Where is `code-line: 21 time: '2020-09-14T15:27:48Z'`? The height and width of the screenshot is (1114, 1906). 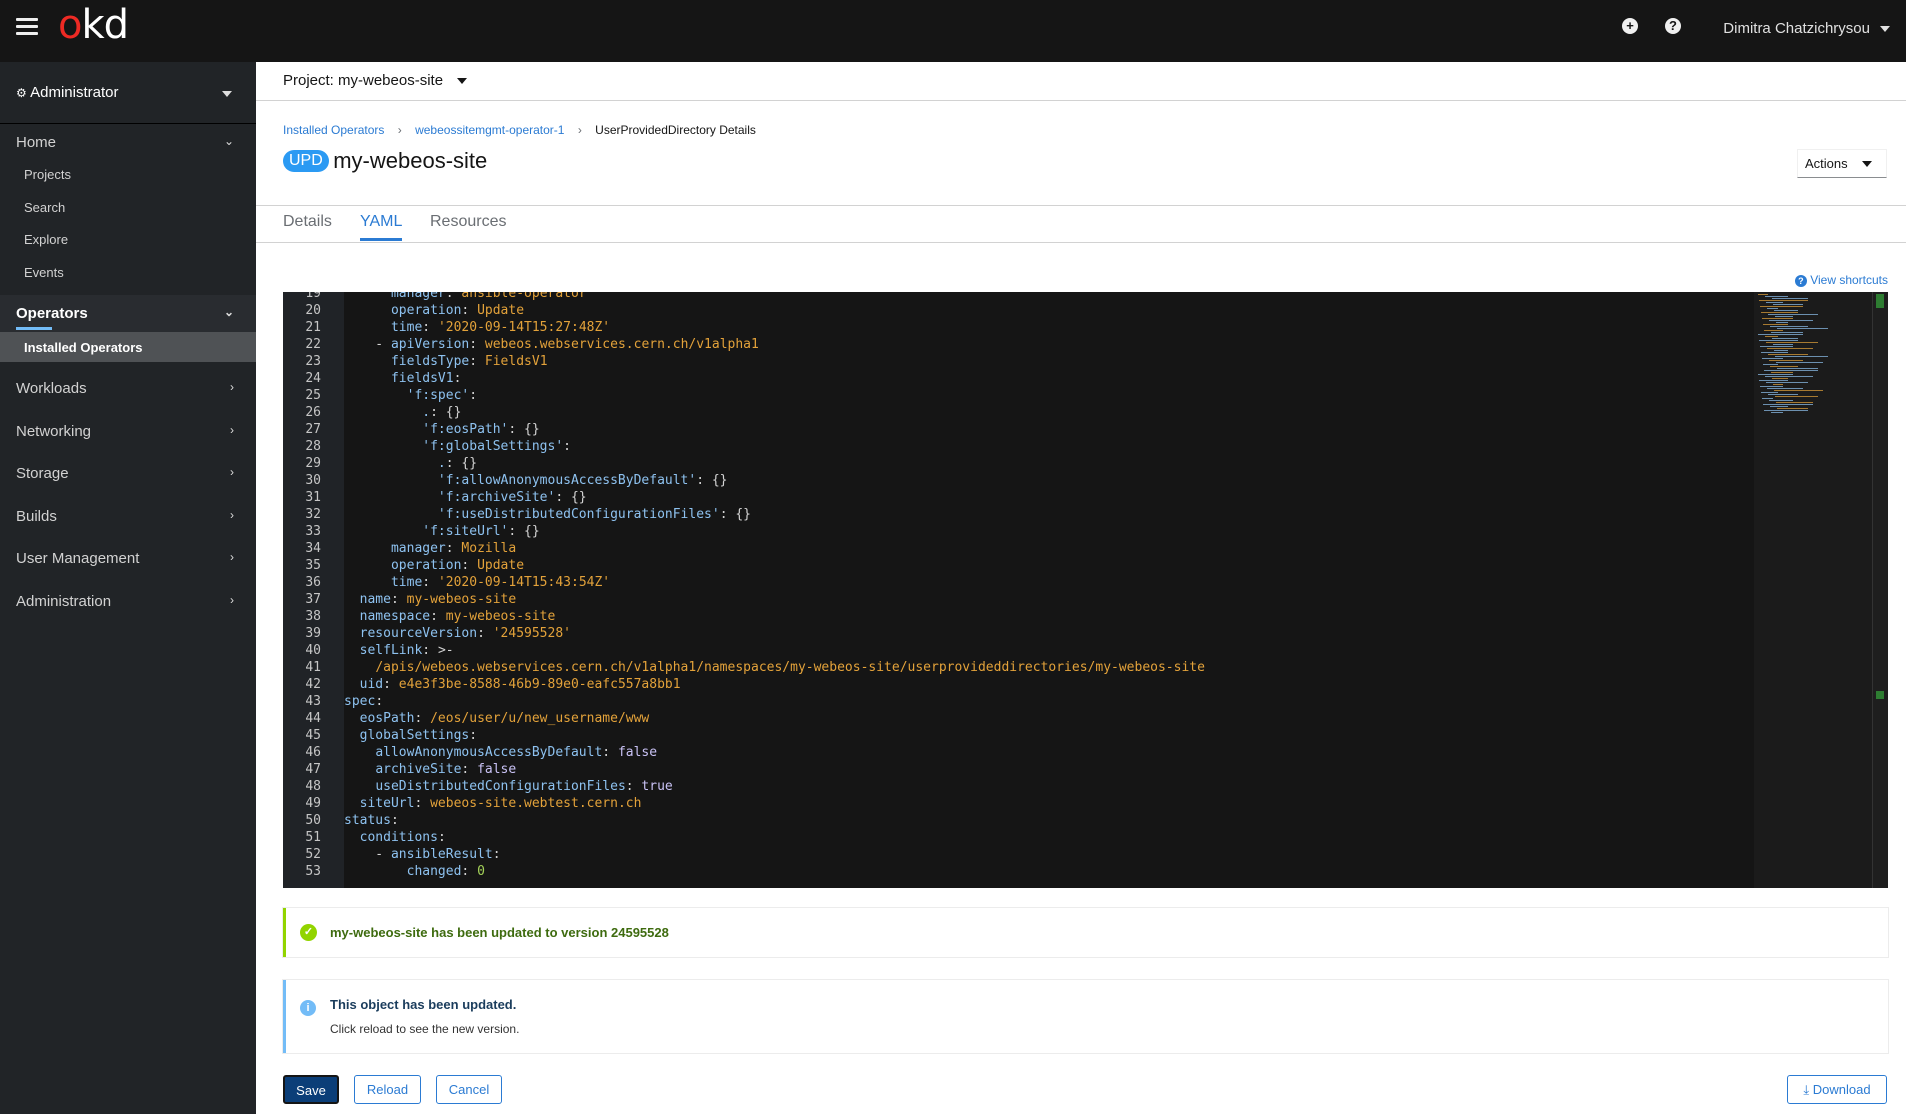
code-line: 21 time: '2020-09-14T15:27:48Z' is located at coordinates (1085, 327).